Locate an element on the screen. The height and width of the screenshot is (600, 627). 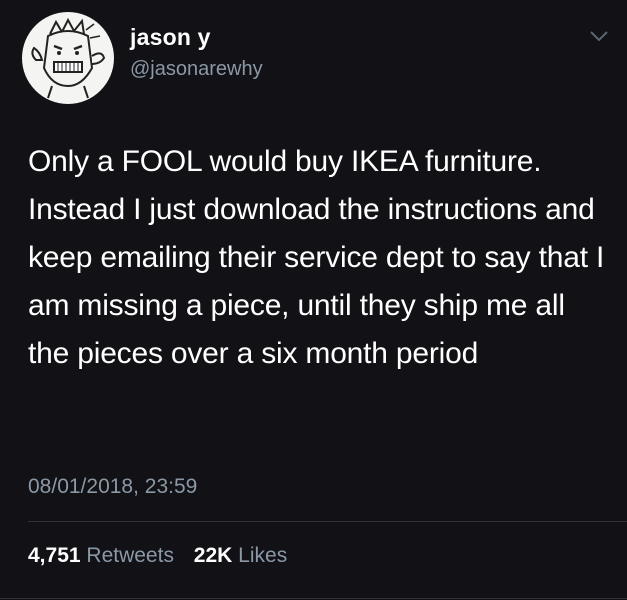
display-name: jason y is located at coordinates (170, 37).